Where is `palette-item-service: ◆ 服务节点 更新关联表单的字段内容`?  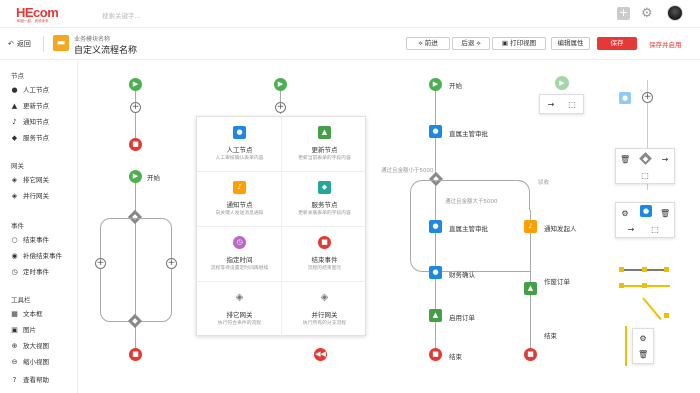 palette-item-service: ◆ 服务节点 更新关联表单的字段内容 is located at coordinates (324, 199).